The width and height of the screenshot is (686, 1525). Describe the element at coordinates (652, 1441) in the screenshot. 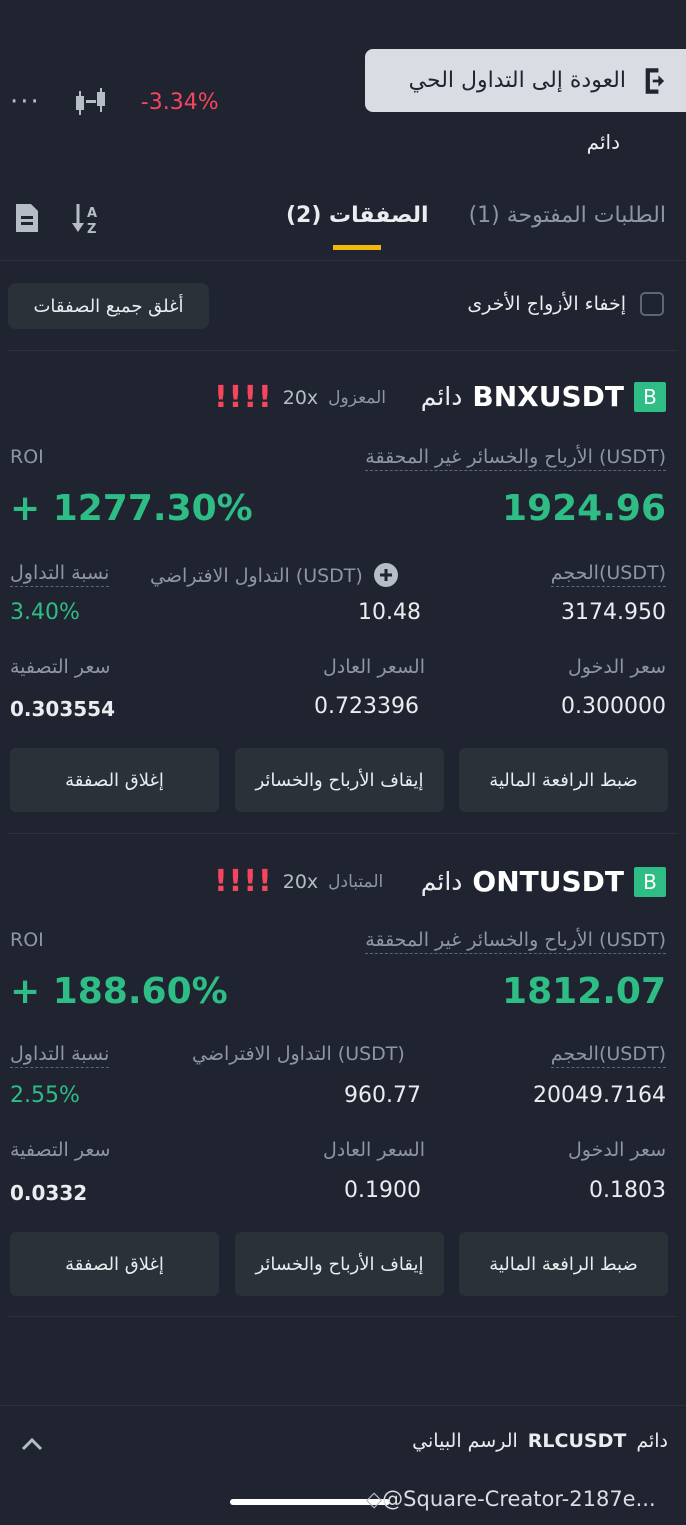

I see `chart-contract-type: دائم` at that location.